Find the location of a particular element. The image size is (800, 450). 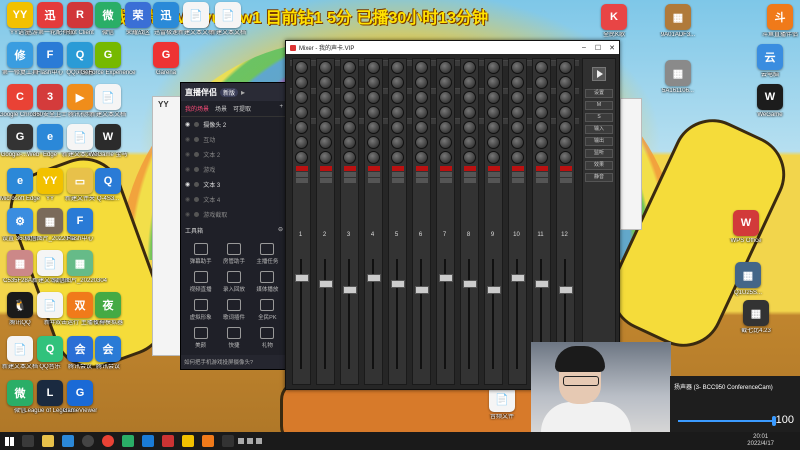

mixer-side-button: 输出 is located at coordinates (599, 141).